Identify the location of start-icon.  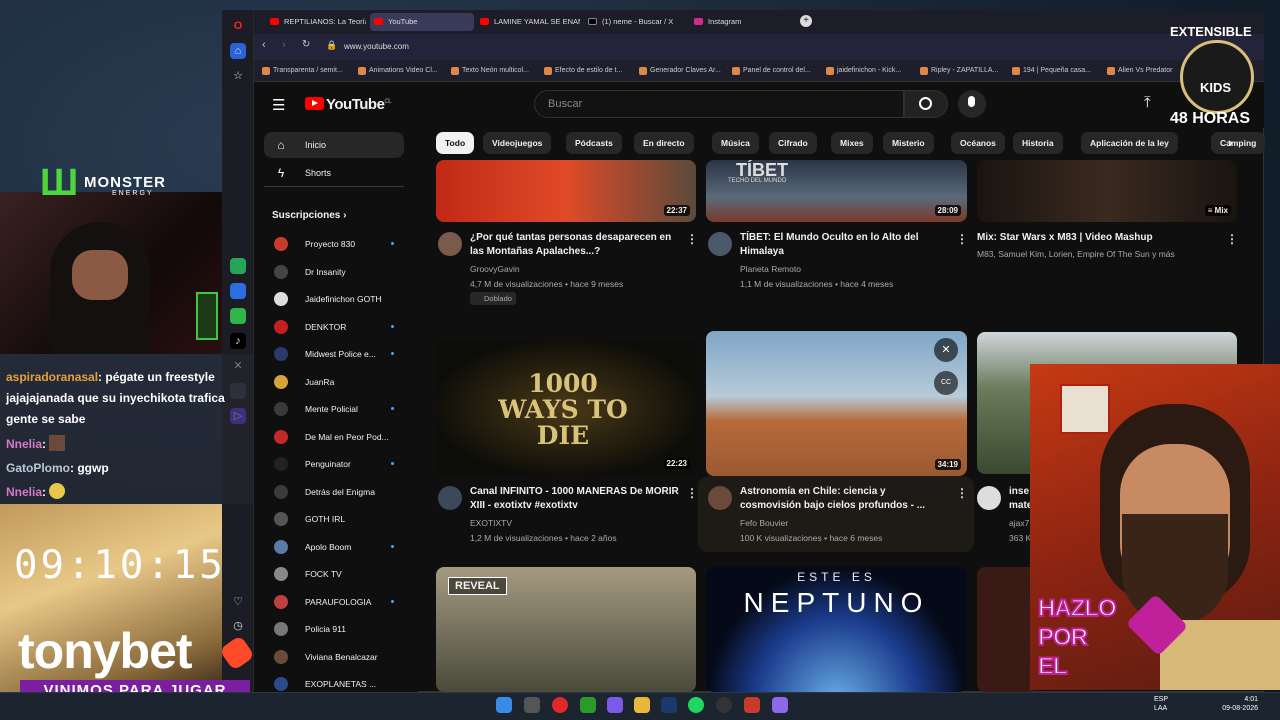
(504, 705).